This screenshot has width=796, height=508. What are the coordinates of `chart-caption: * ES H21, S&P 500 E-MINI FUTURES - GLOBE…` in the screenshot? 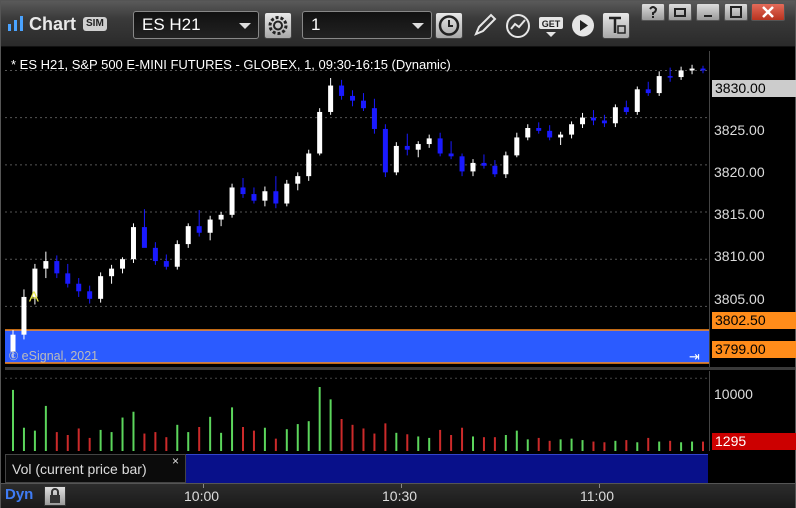 It's located at (231, 64).